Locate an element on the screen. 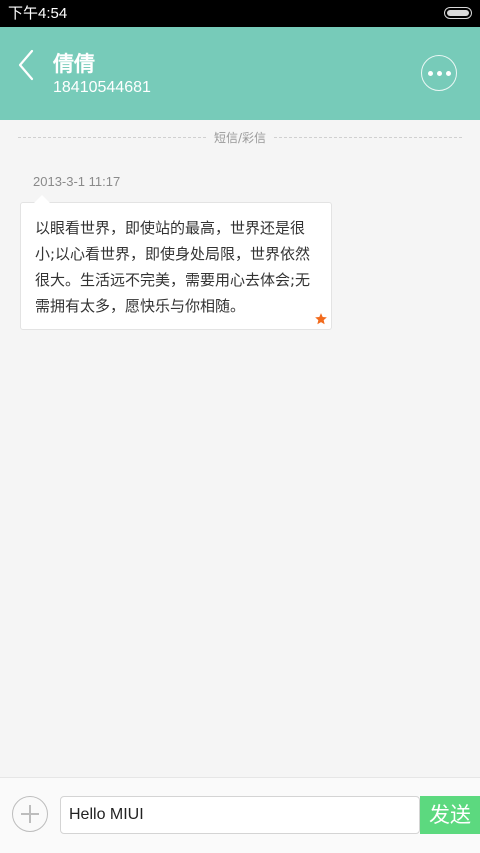  status-time: 下午4:54 is located at coordinates (38, 13).